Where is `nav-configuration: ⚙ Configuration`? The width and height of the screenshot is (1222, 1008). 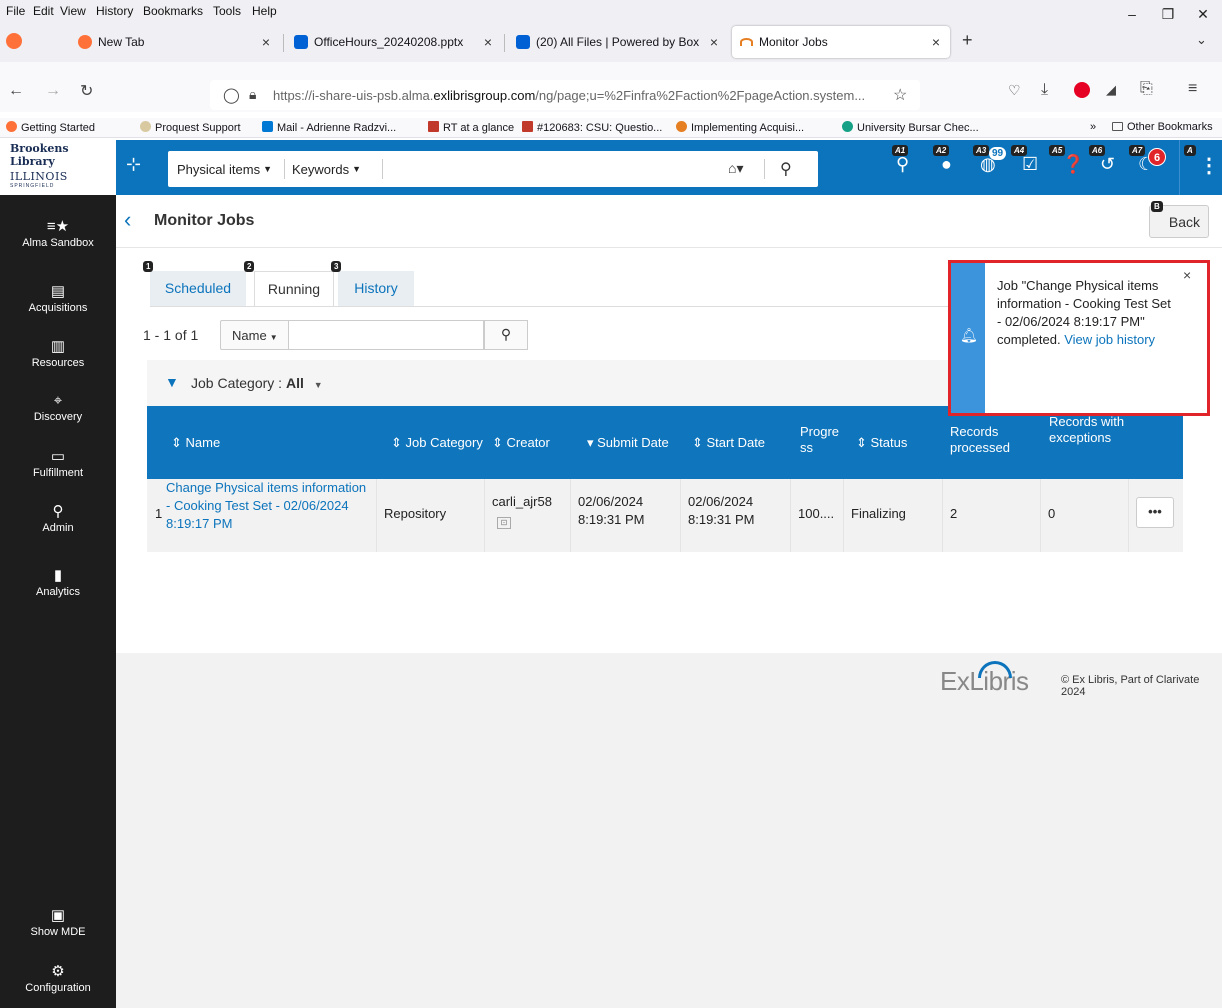
nav-configuration: ⚙ Configuration is located at coordinates (58, 978).